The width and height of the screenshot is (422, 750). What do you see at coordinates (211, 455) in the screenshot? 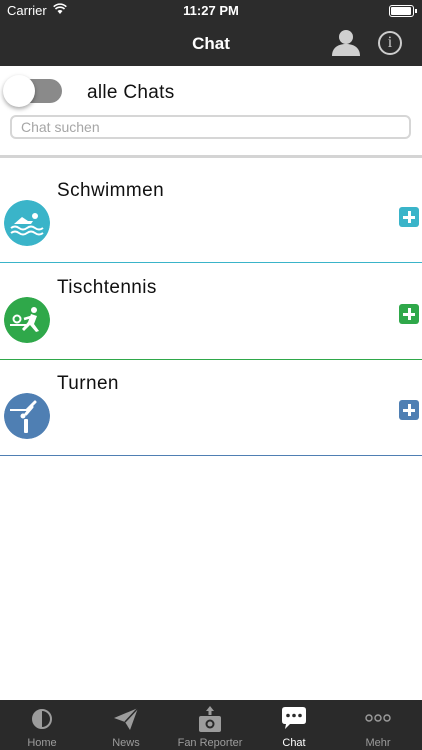
I see `row-divider` at bounding box center [211, 455].